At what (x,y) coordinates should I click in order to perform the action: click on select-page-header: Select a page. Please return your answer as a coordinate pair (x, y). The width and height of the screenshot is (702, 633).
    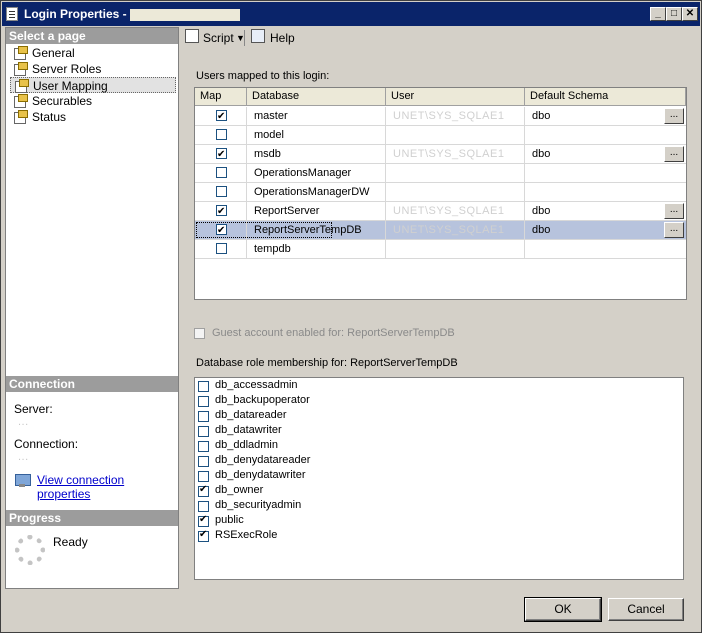
    Looking at the image, I should click on (92, 36).